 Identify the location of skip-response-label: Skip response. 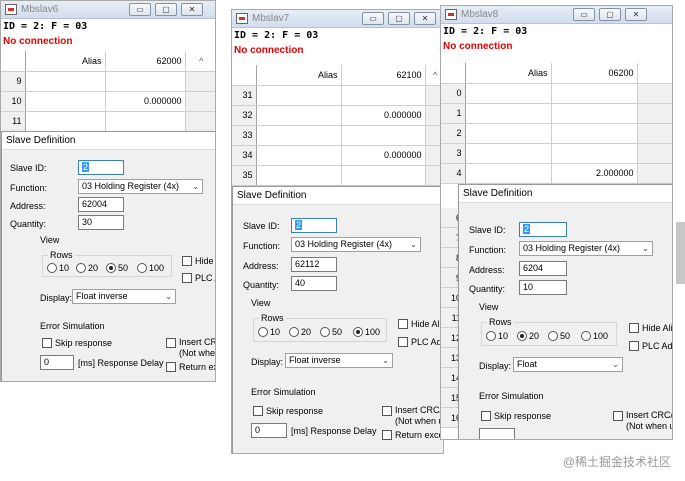
(295, 411).